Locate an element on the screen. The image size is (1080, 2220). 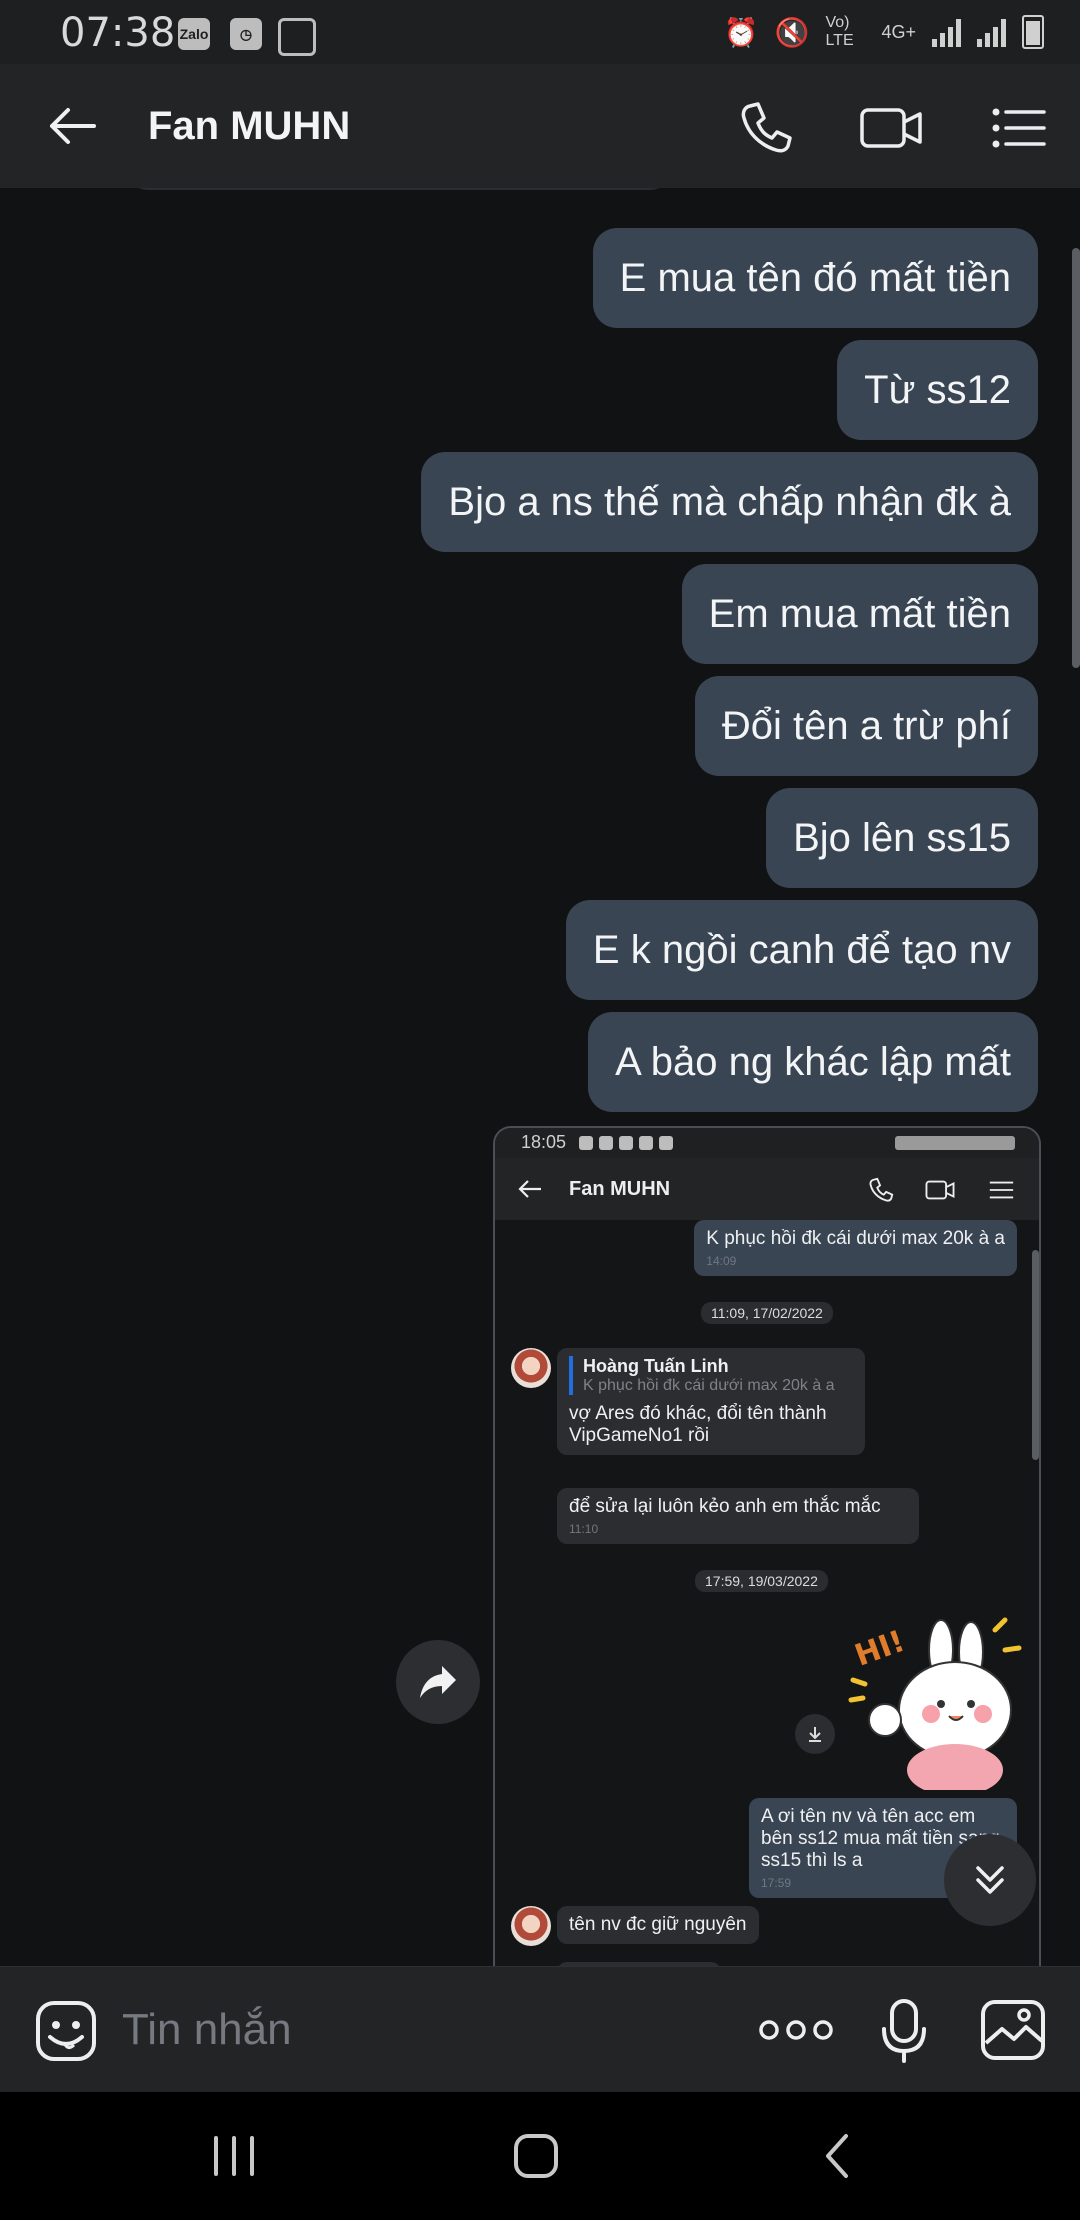
phone-icon is located at coordinates (766, 128).